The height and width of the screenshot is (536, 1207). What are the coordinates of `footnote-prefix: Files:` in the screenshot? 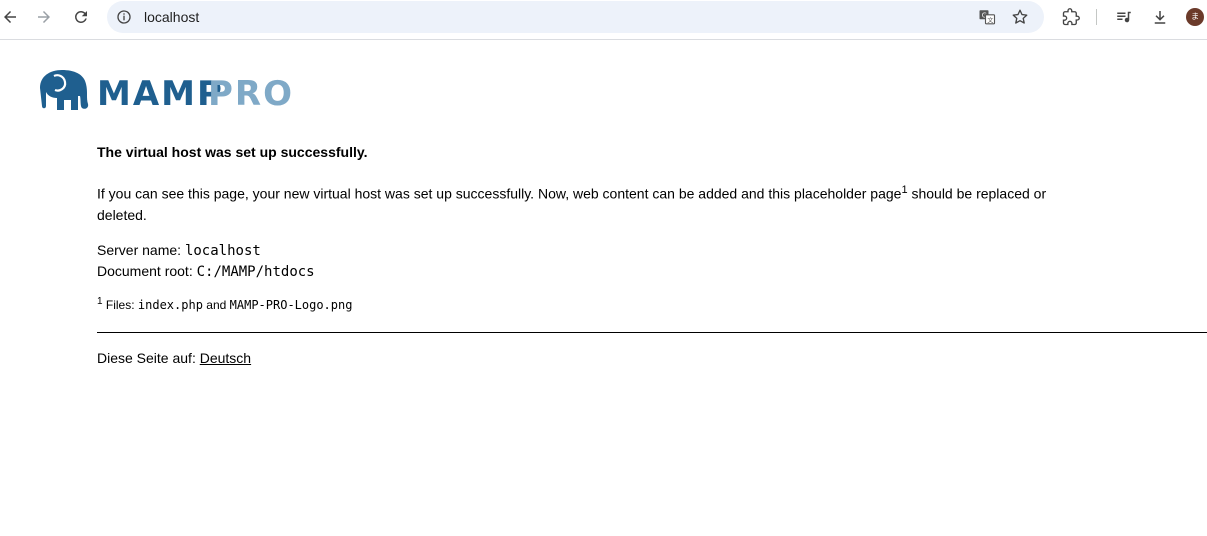 It's located at (120, 304).